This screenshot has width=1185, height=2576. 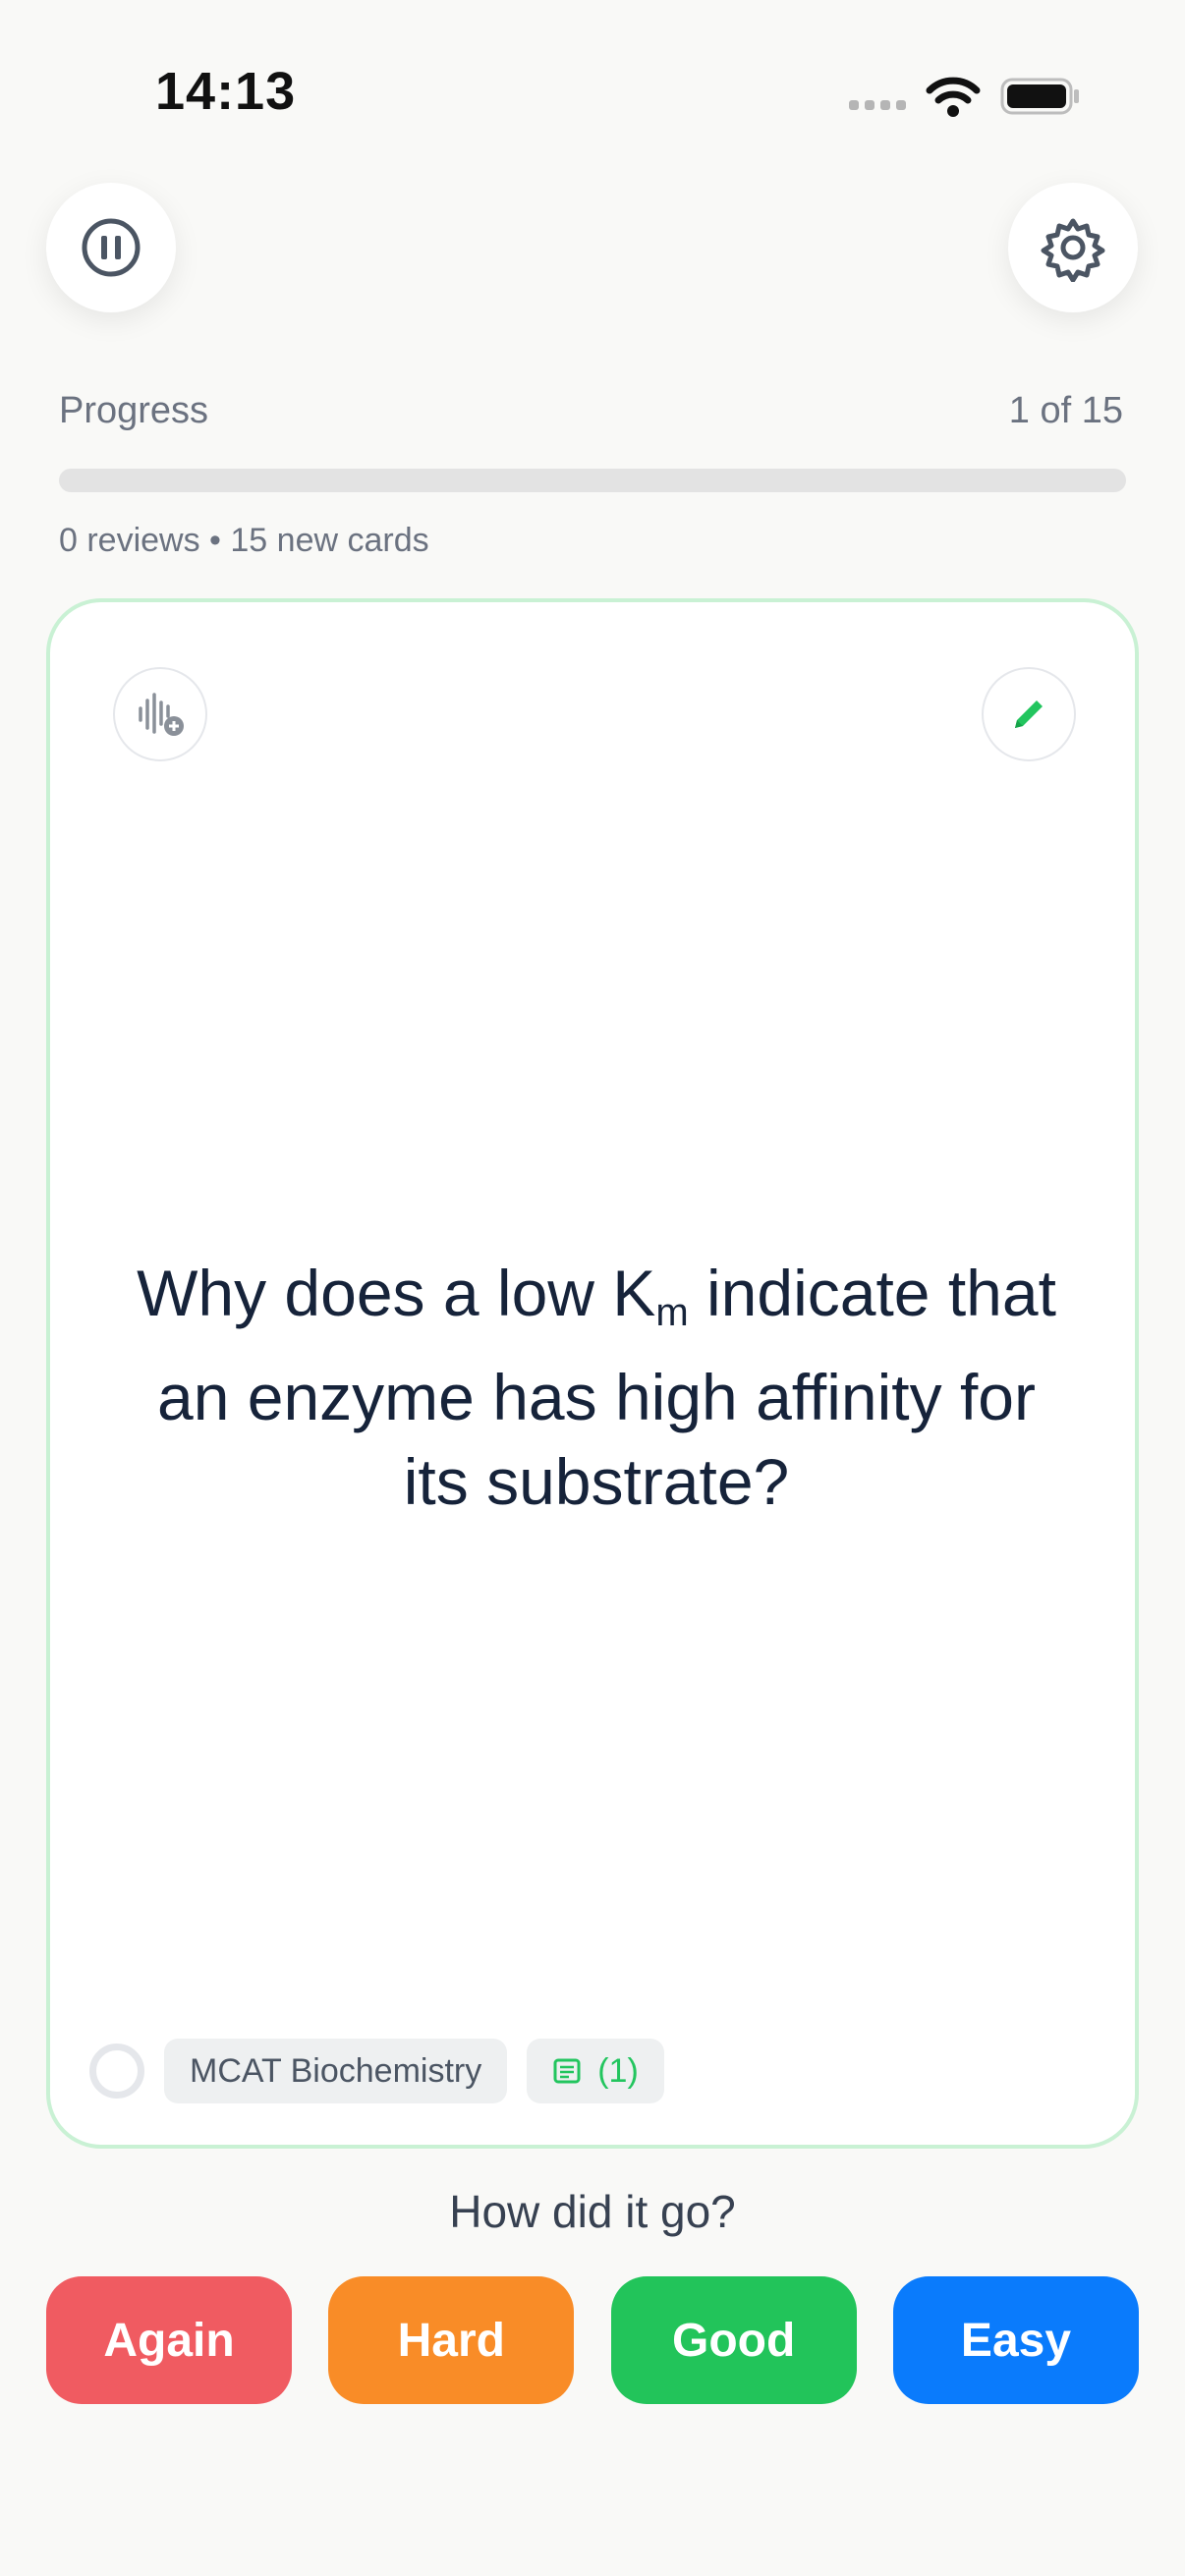 What do you see at coordinates (592, 93) in the screenshot?
I see `status-bar: 14:13` at bounding box center [592, 93].